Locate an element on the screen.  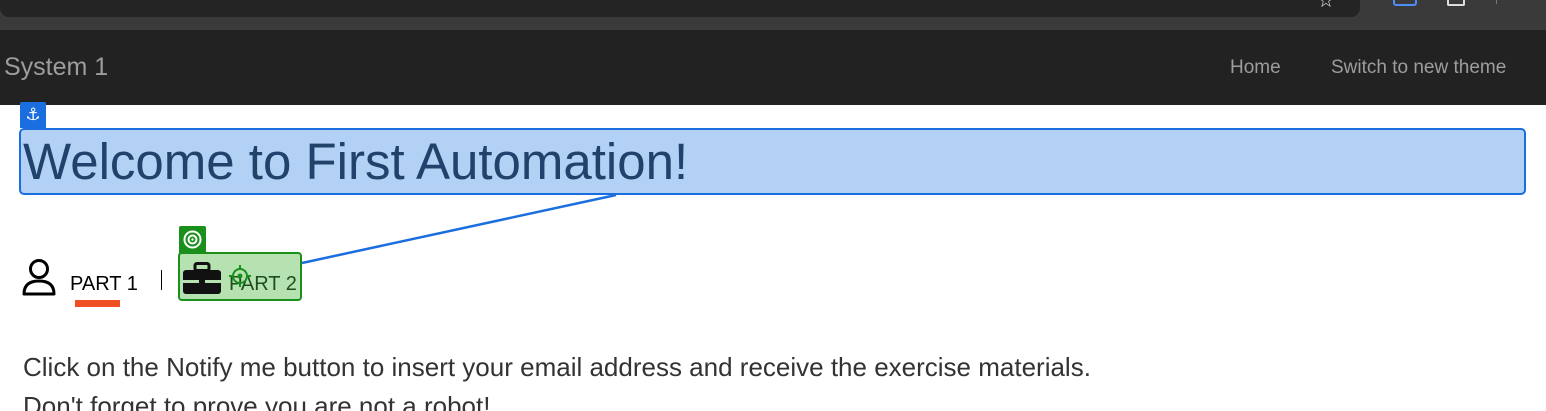
active-tab-underline is located at coordinates (97, 303).